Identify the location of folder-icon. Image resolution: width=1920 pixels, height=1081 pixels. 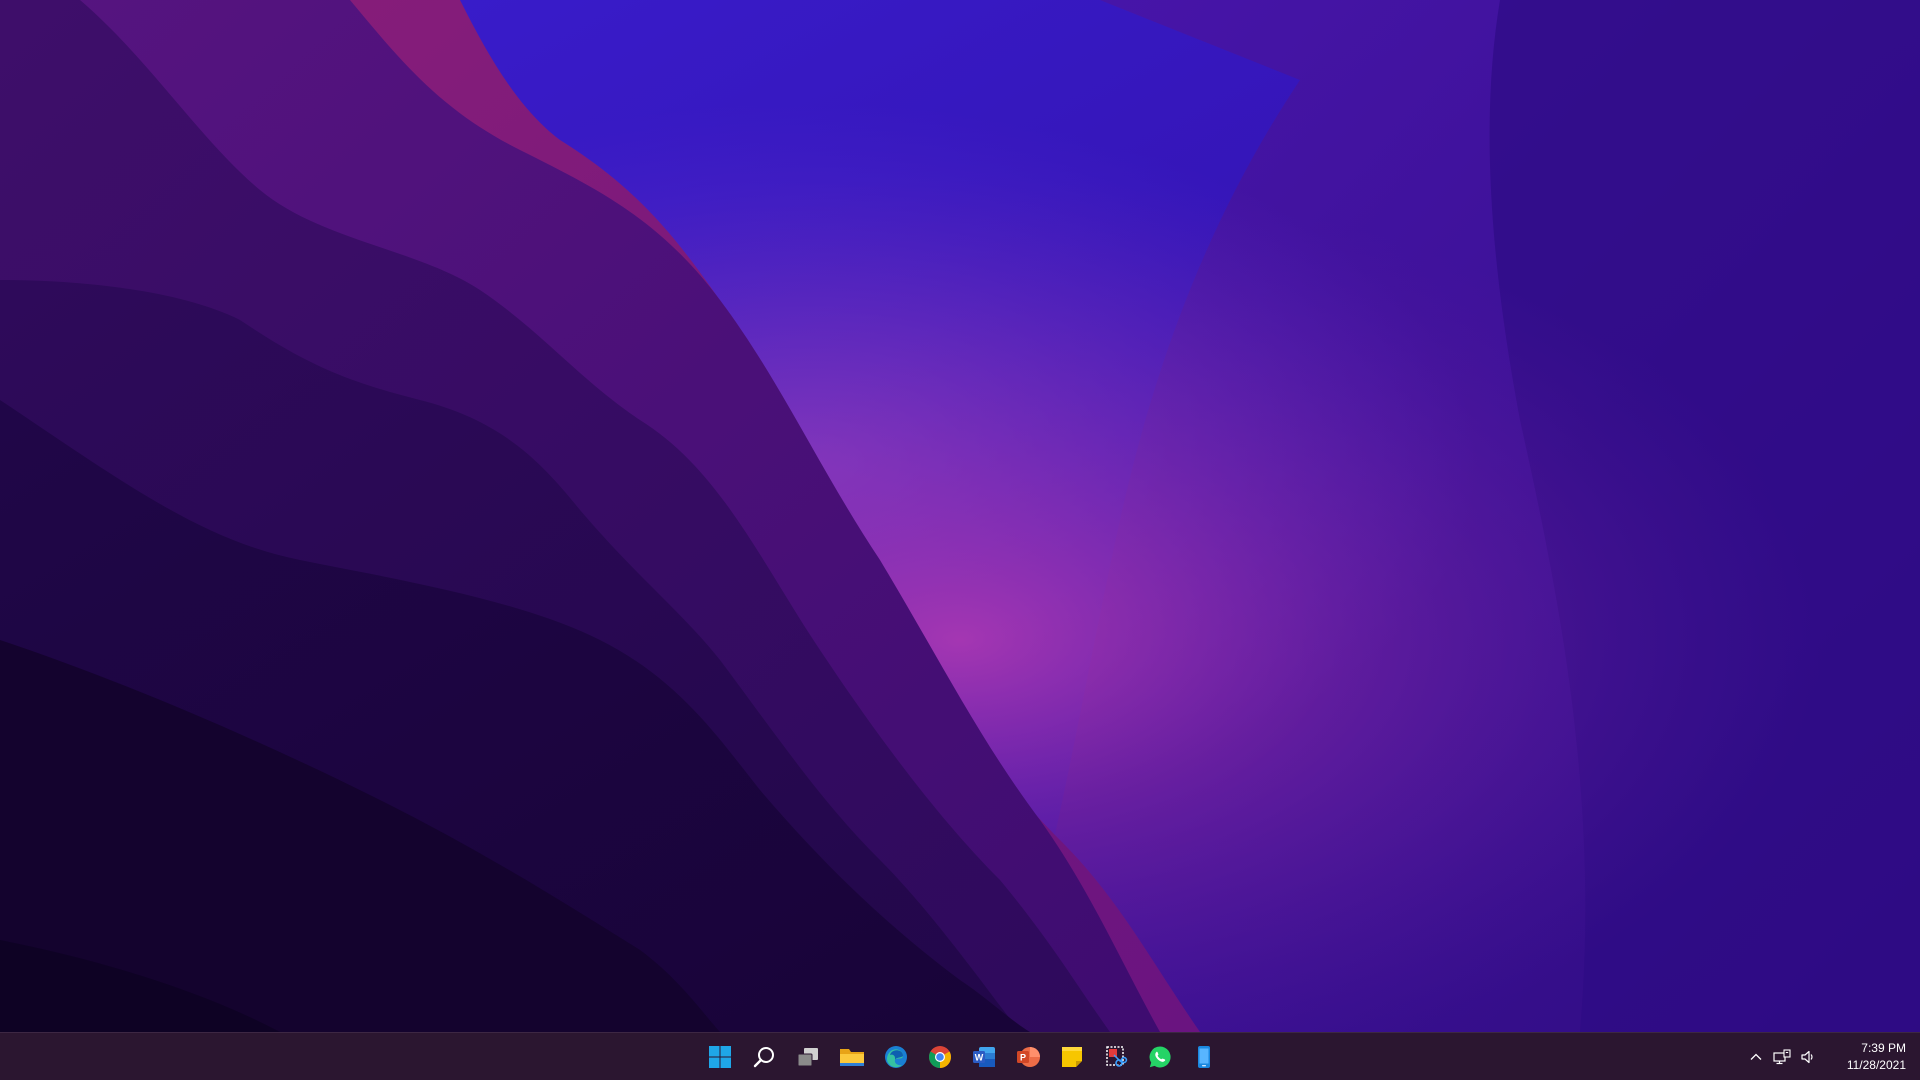
(852, 1057).